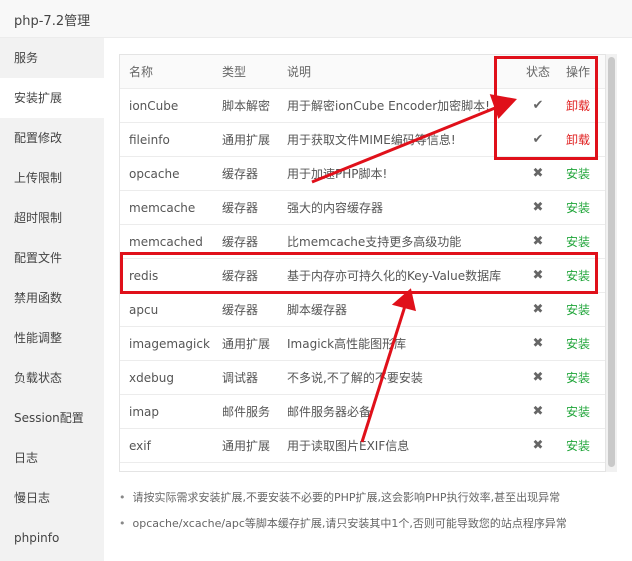 The image size is (632, 561). What do you see at coordinates (154, 106) in the screenshot?
I see `ext-name: ionCube` at bounding box center [154, 106].